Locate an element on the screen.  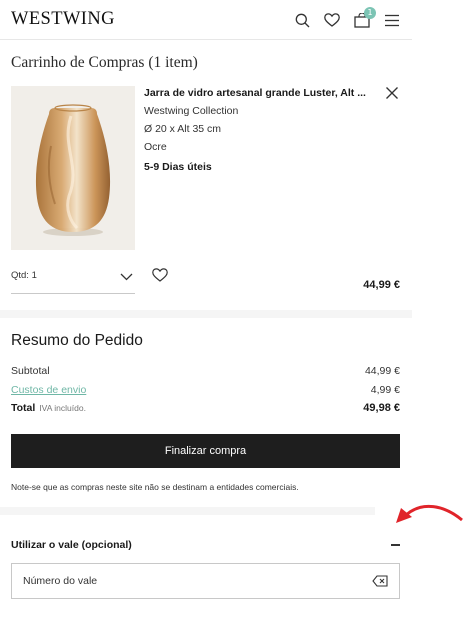
subtotal-value: 44,99 € is located at coordinates (382, 371).